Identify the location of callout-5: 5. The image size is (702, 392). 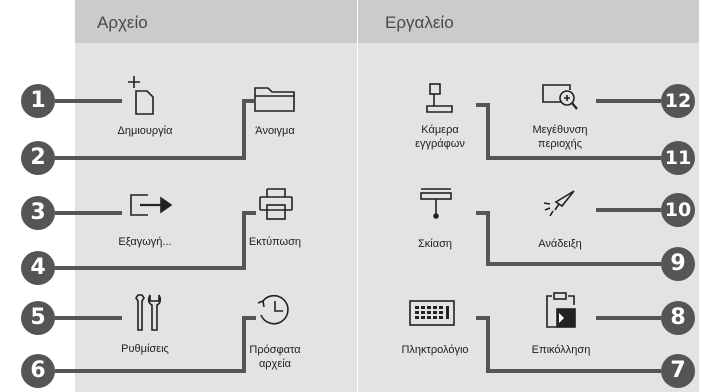
(38, 318).